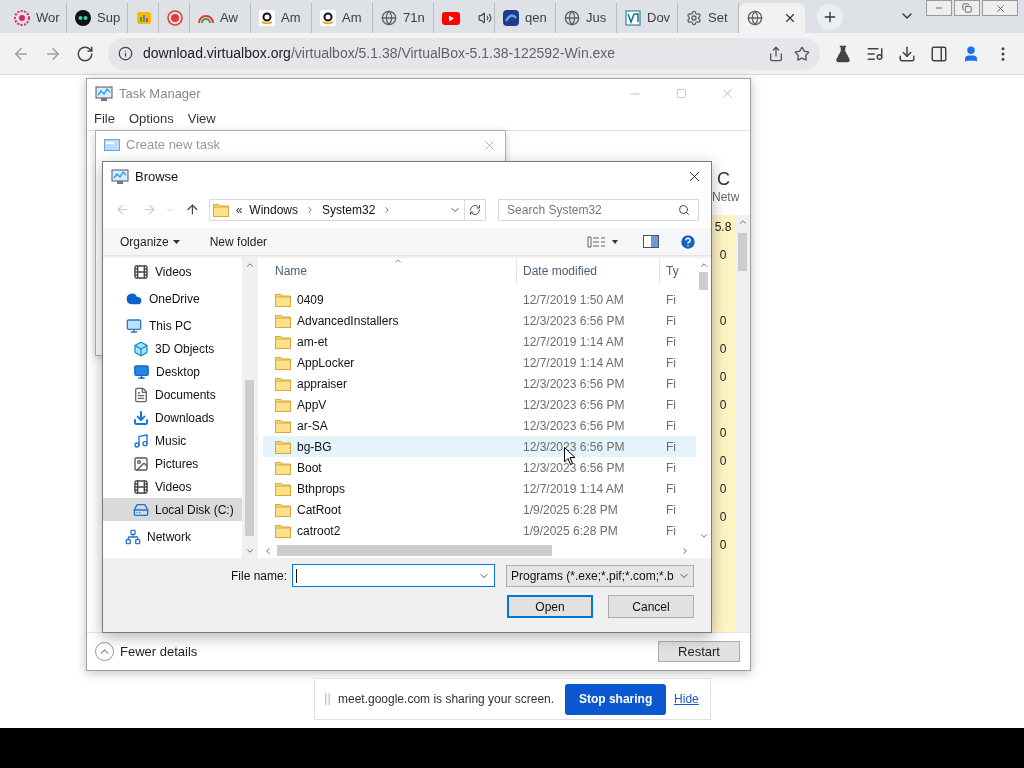 Image resolution: width=1024 pixels, height=768 pixels. What do you see at coordinates (479, 299) in the screenshot?
I see `file-row: 0409 12/7/2019 1:50 AM Fi` at bounding box center [479, 299].